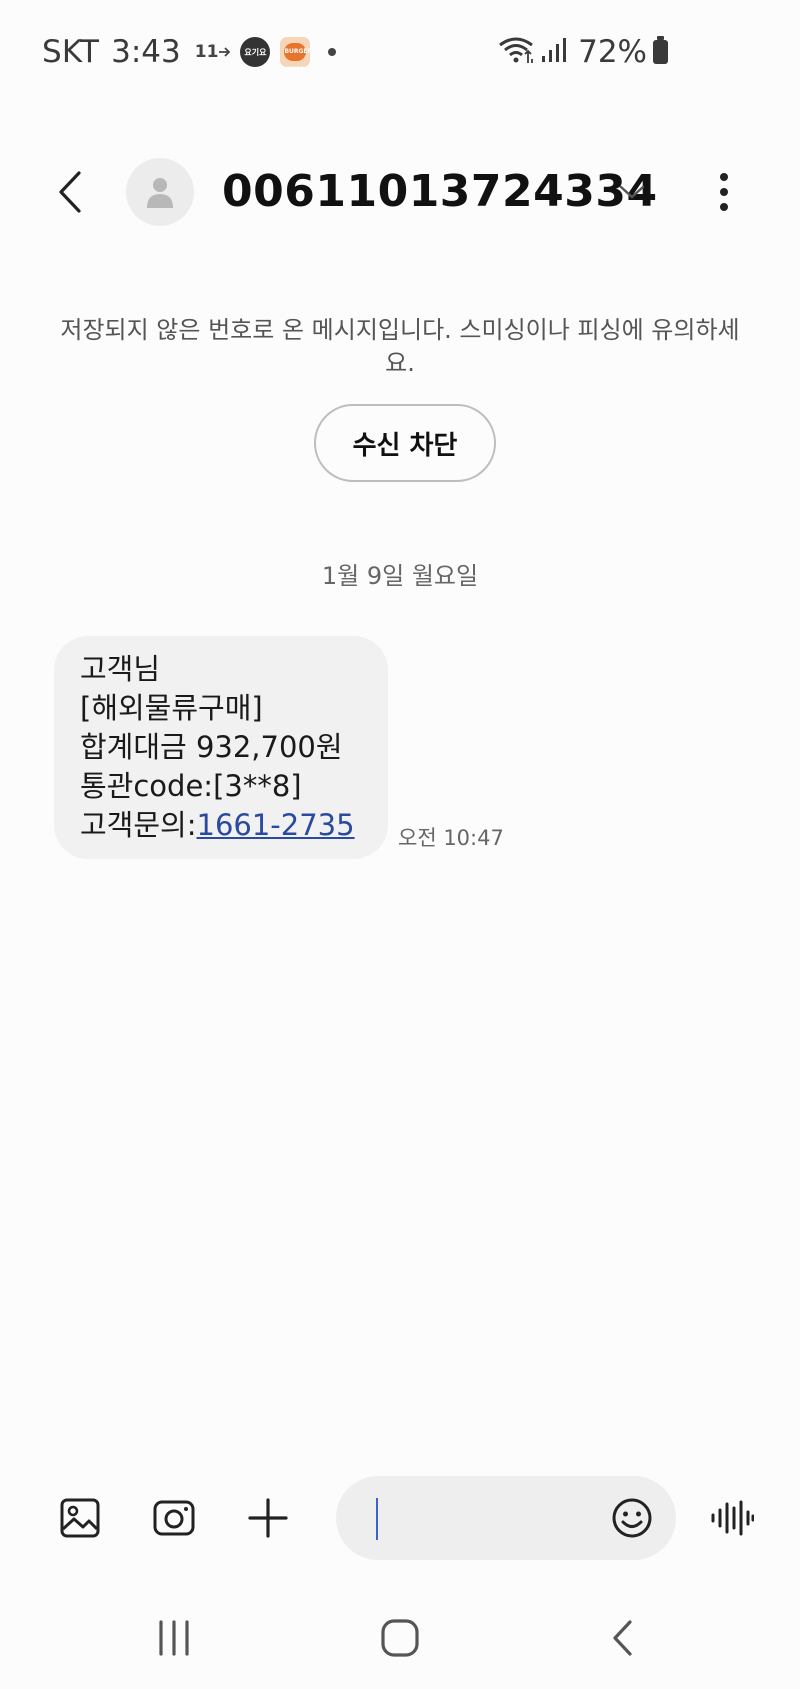 Image resolution: width=800 pixels, height=1689 pixels. I want to click on voice-icon, so click(732, 1518).